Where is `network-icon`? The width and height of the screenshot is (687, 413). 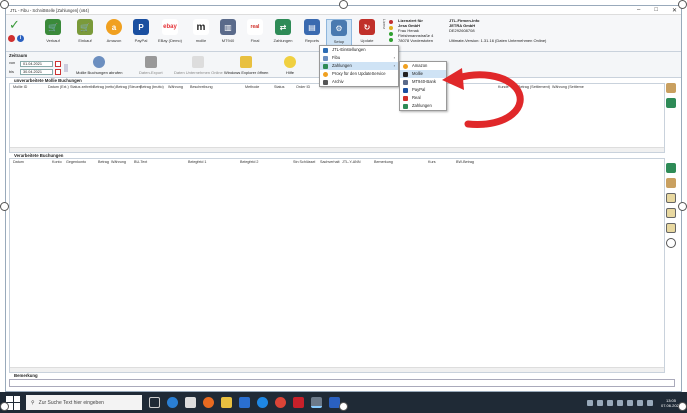
network-icon is located at coordinates (639, 402).